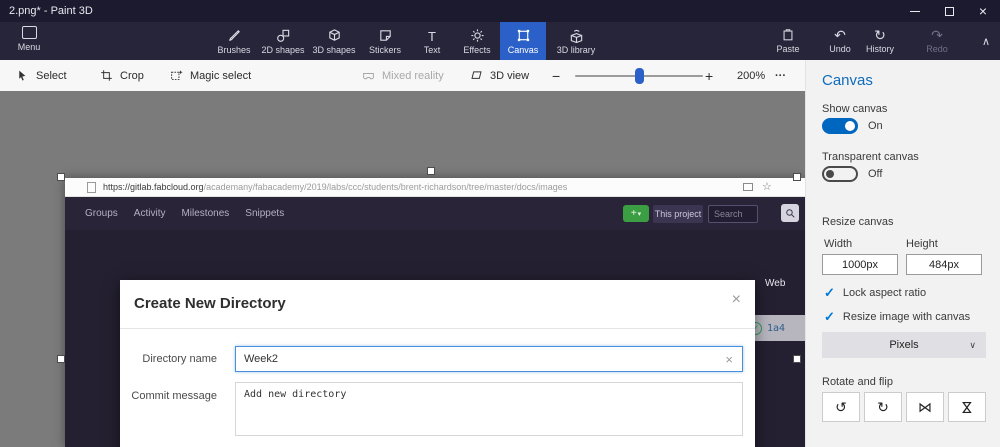 This screenshot has width=1000, height=447. I want to click on close-button: ×, so click(983, 11).